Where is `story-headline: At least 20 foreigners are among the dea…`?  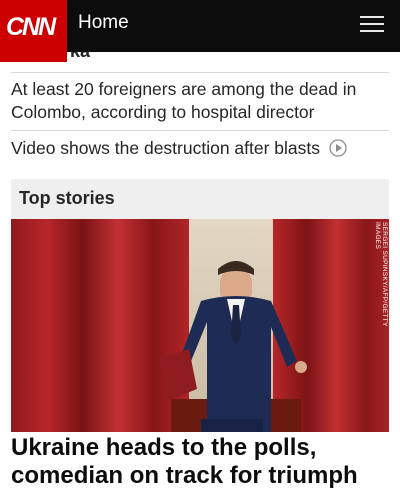 story-headline: At least 20 foreigners are among the dea… is located at coordinates (184, 100).